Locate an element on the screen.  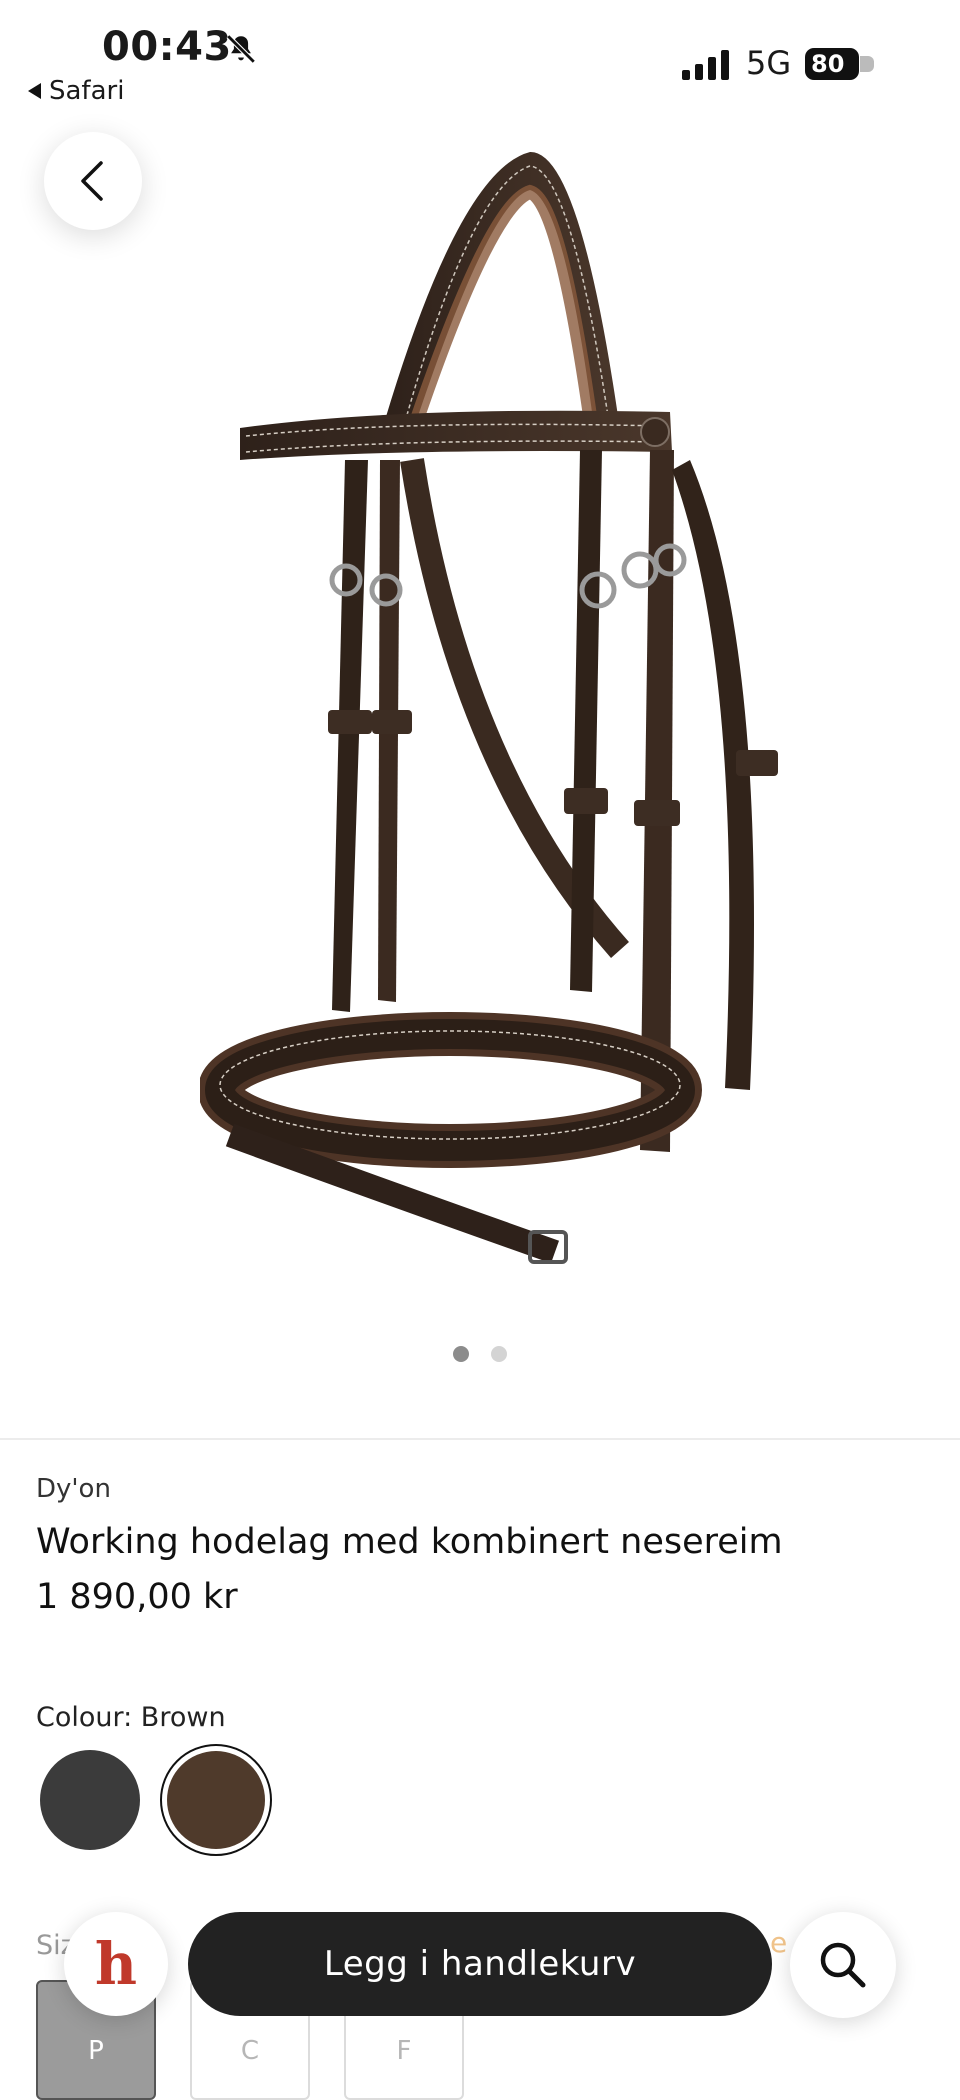
battery-indicator: 80 is located at coordinates (832, 64).